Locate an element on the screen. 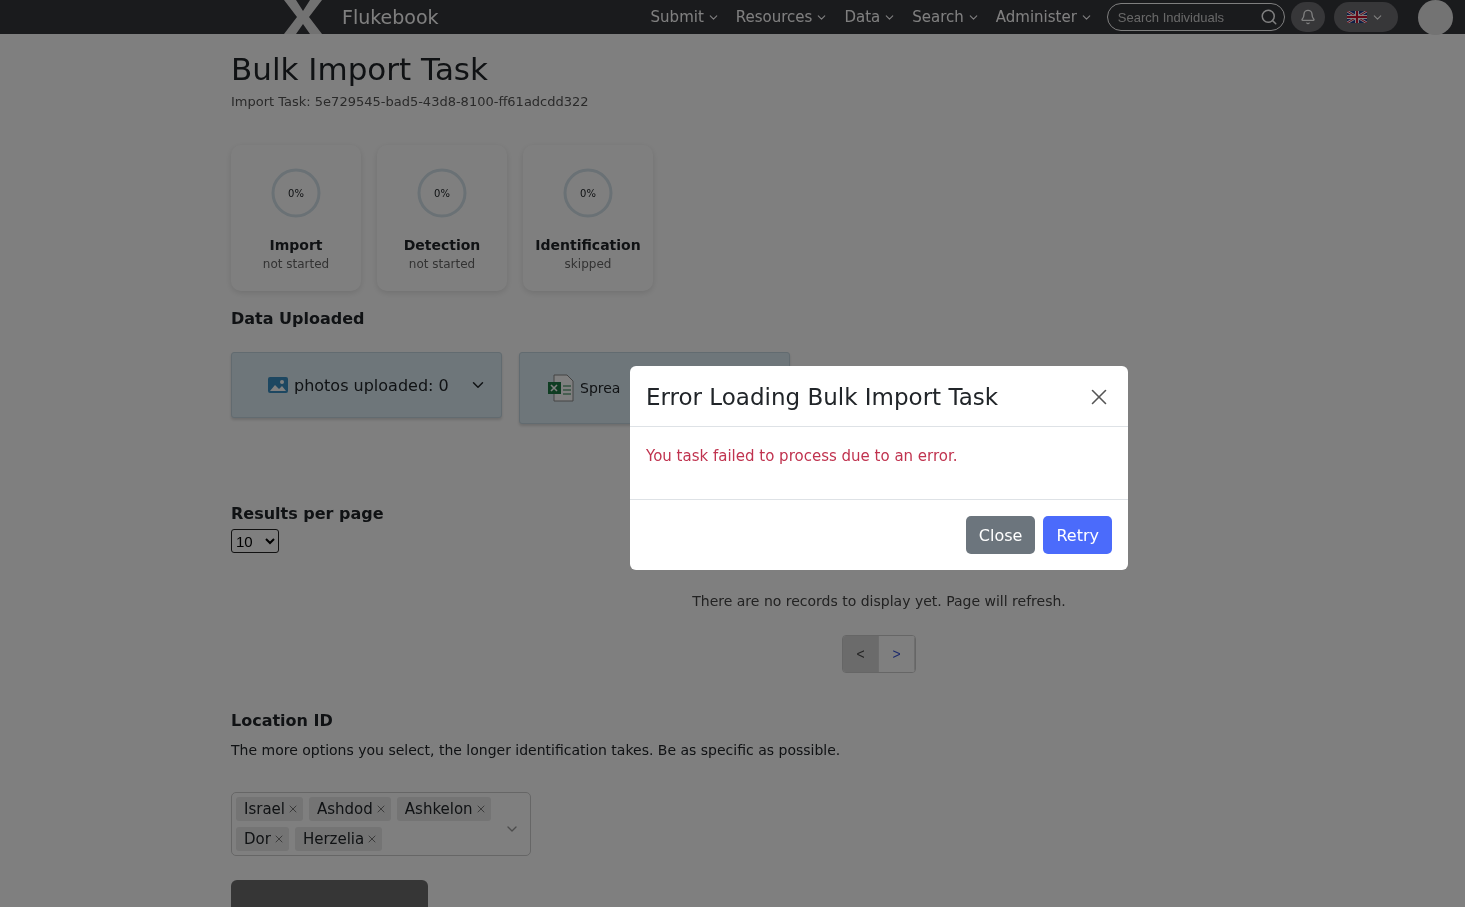  section-heading: Results per page is located at coordinates (308, 513).